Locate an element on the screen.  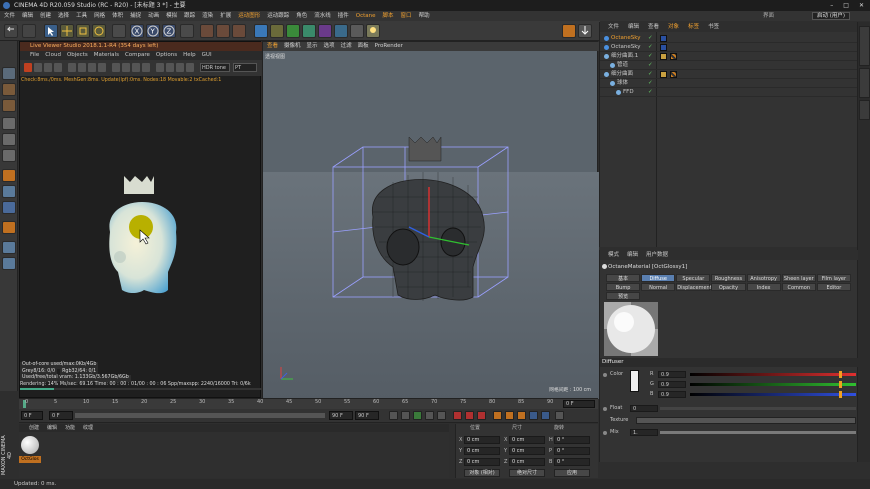
g-value-field: 0.9 is located at coordinates (672, 384).